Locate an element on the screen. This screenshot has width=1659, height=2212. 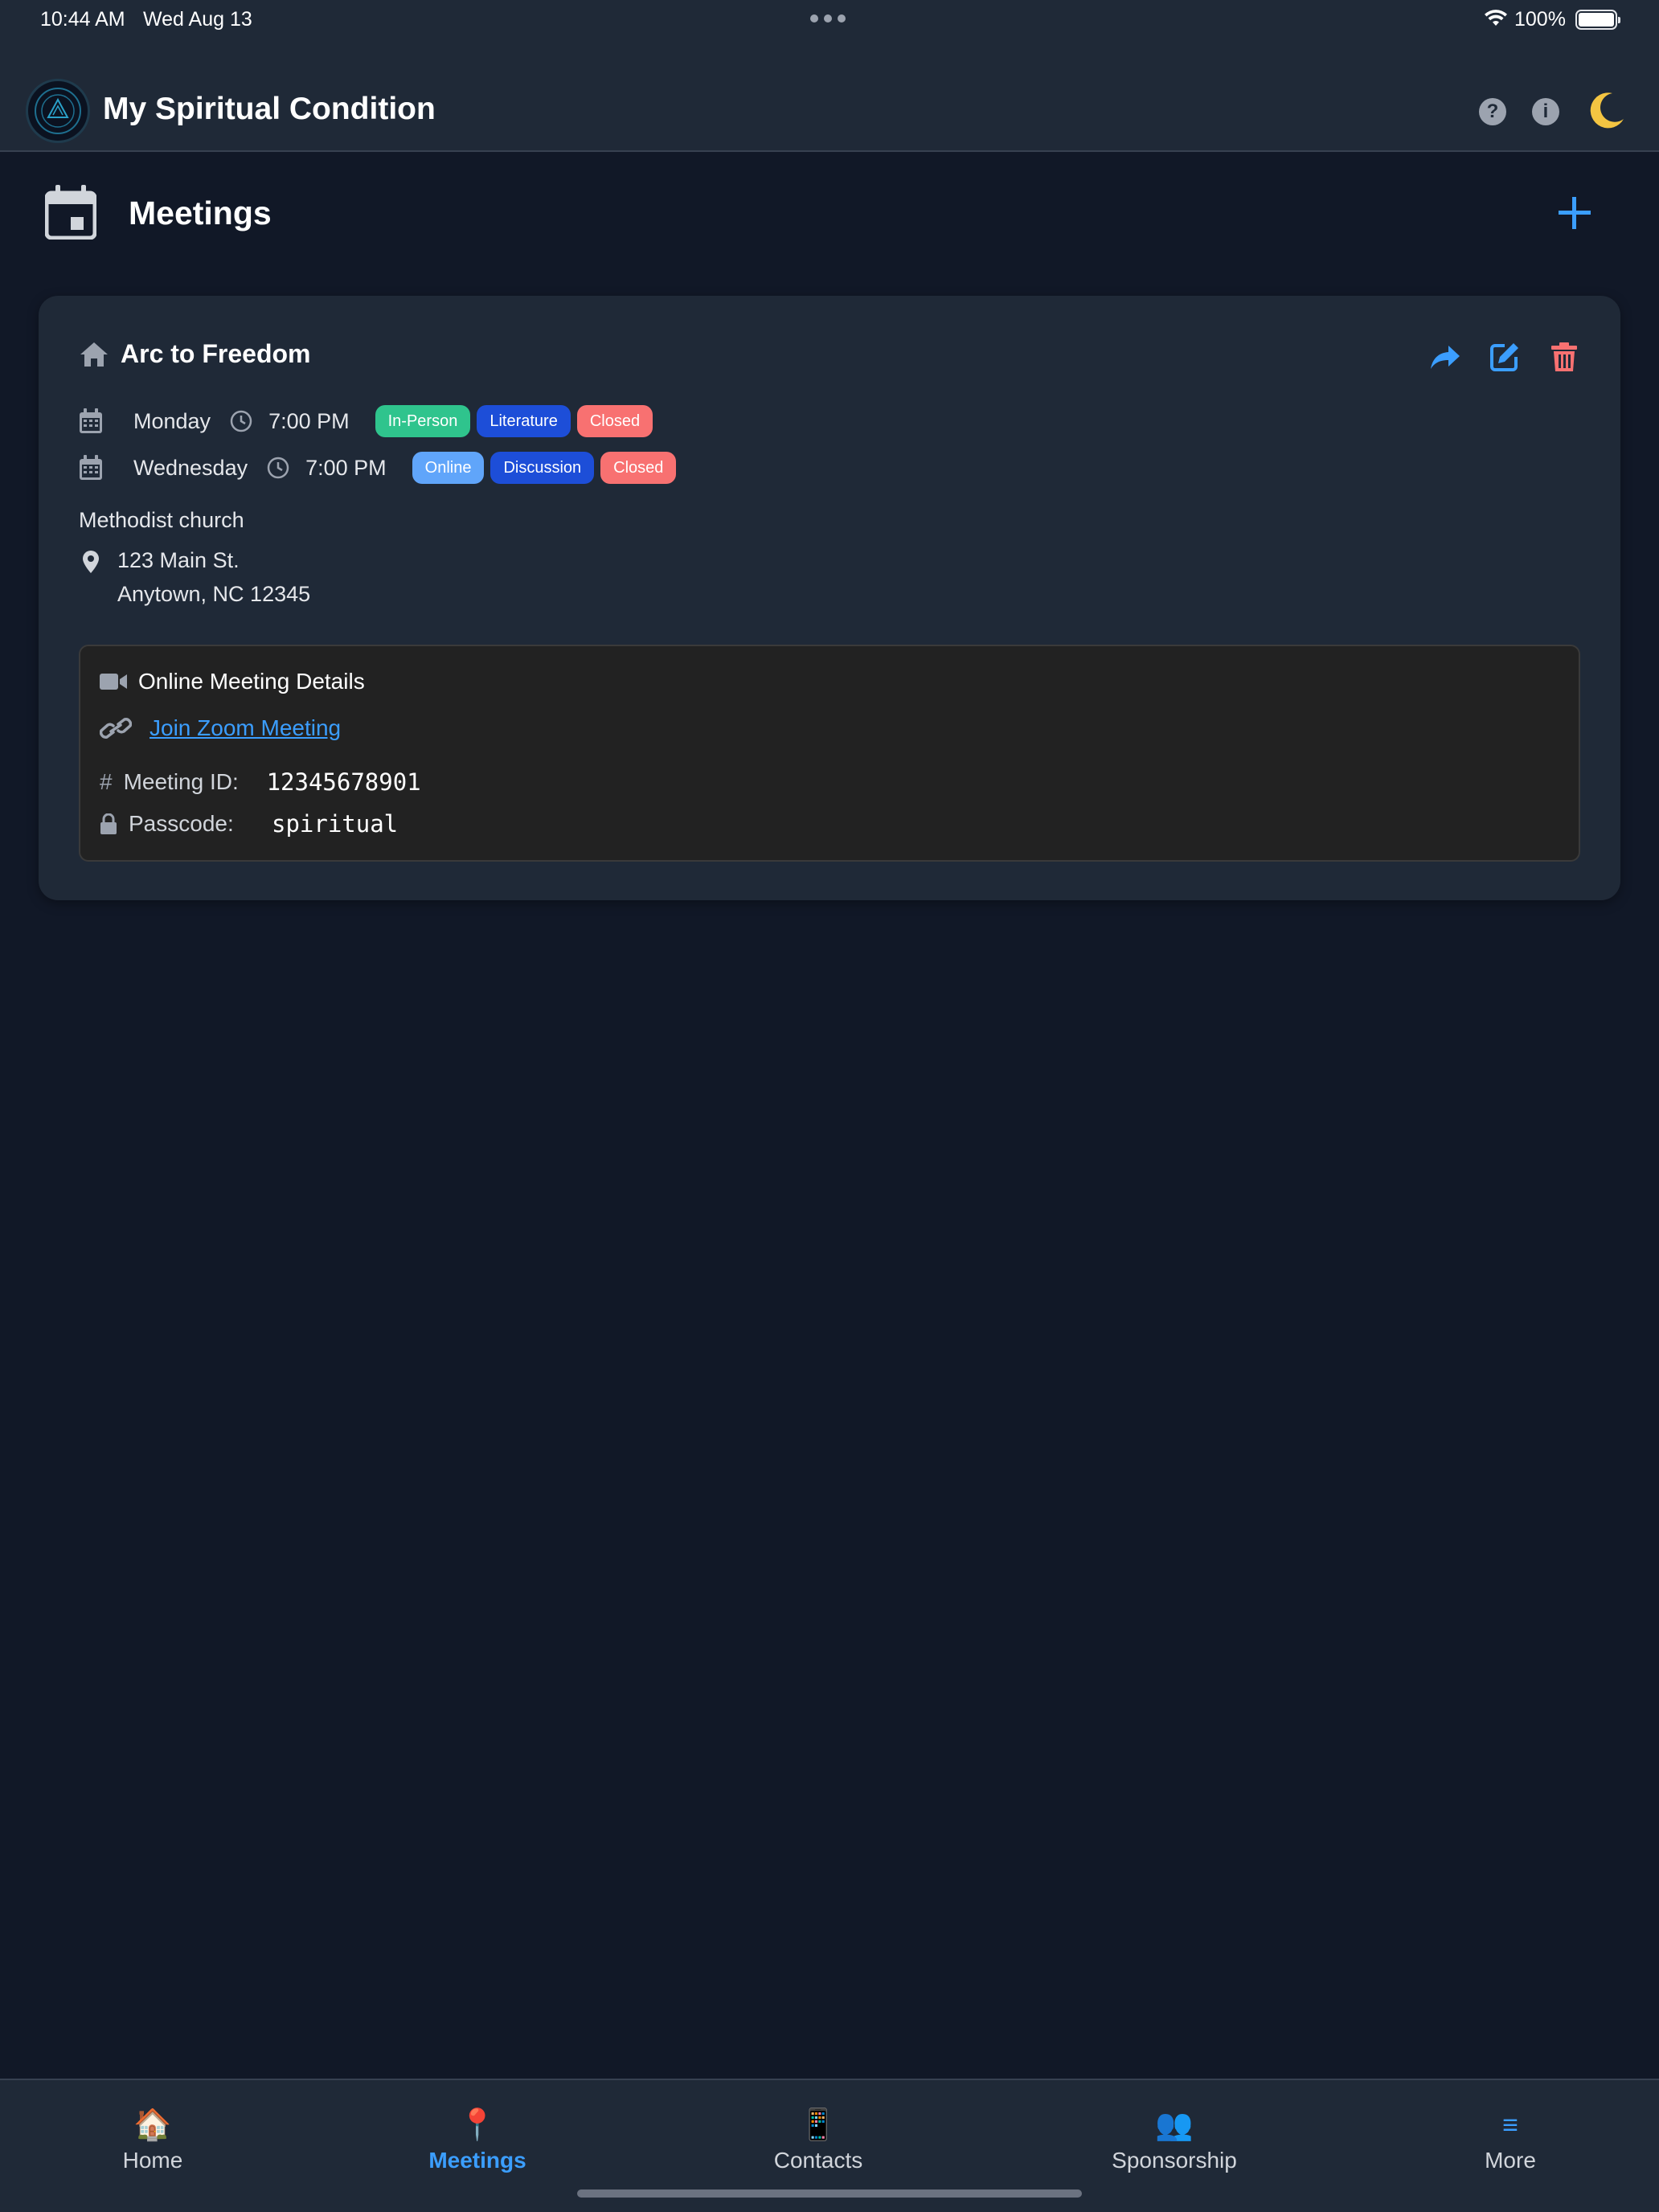
online-details-heading: Online Meeting Details is located at coordinates (232, 681).